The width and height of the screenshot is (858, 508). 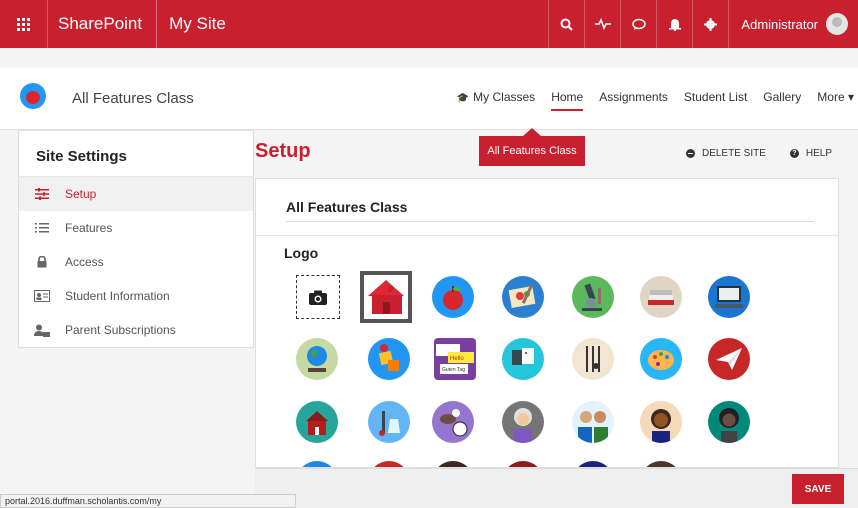 What do you see at coordinates (523, 356) in the screenshot?
I see `calculator-icon` at bounding box center [523, 356].